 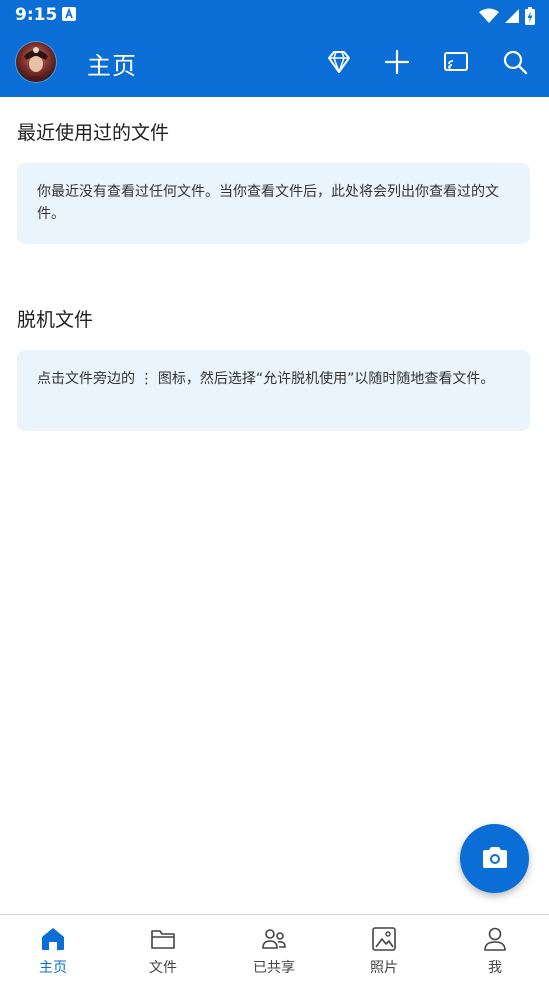 I want to click on status-indicators, so click(x=506, y=15).